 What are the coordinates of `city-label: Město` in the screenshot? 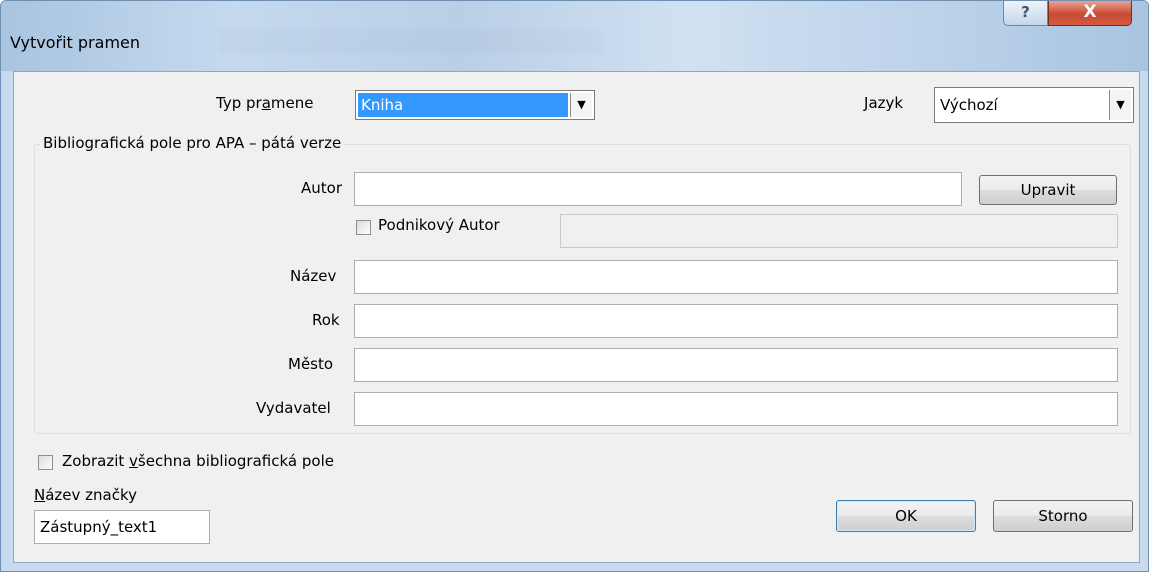 It's located at (311, 364).